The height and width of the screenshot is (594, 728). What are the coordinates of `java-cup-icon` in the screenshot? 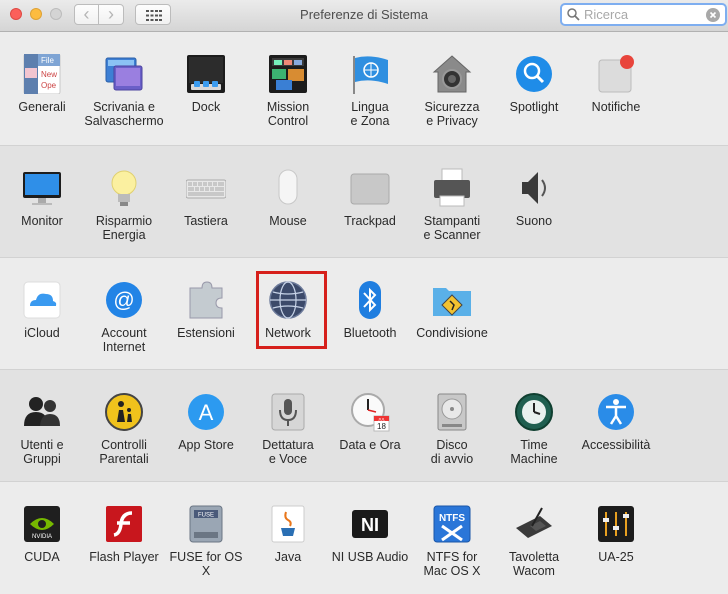 It's located at (288, 524).